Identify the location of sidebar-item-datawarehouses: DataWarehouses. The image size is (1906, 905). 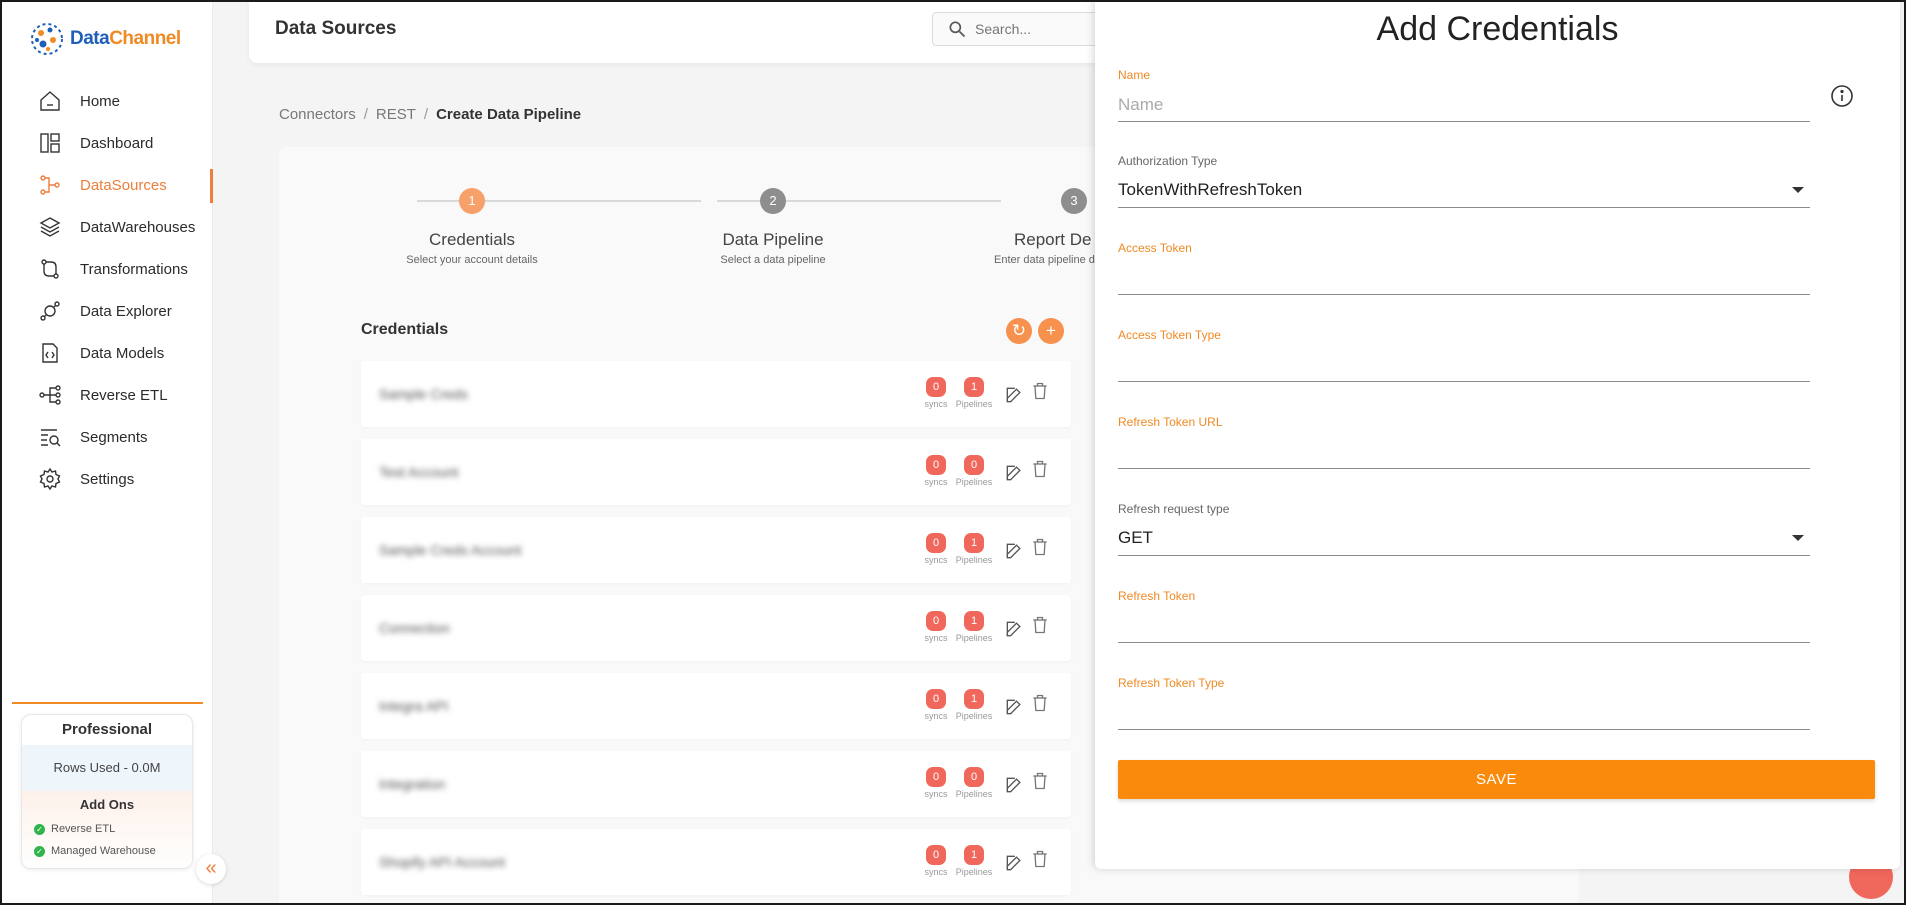
(106, 227).